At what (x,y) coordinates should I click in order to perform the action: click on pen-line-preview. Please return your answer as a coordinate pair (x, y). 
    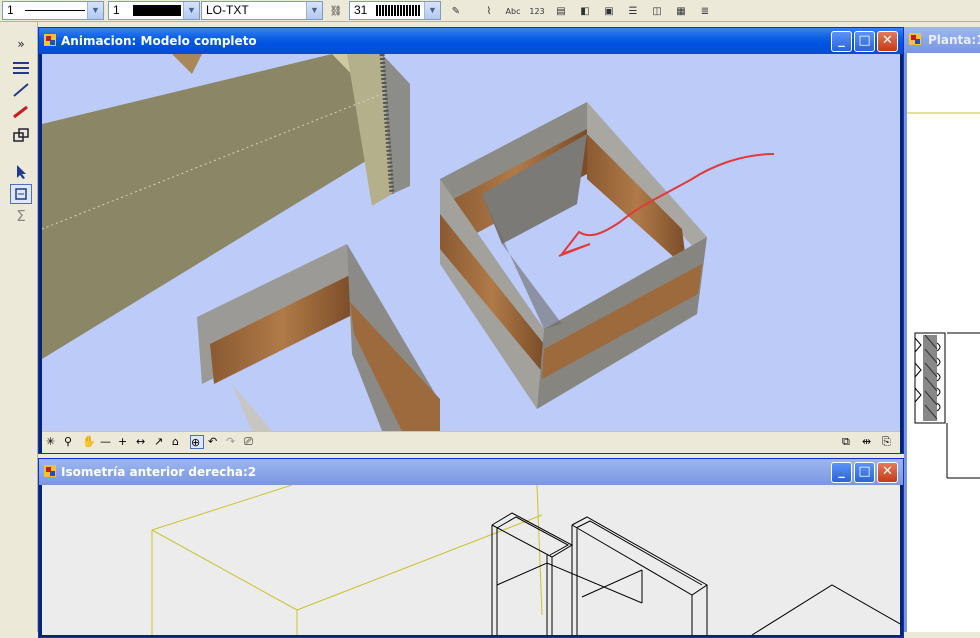
    Looking at the image, I should click on (55, 10).